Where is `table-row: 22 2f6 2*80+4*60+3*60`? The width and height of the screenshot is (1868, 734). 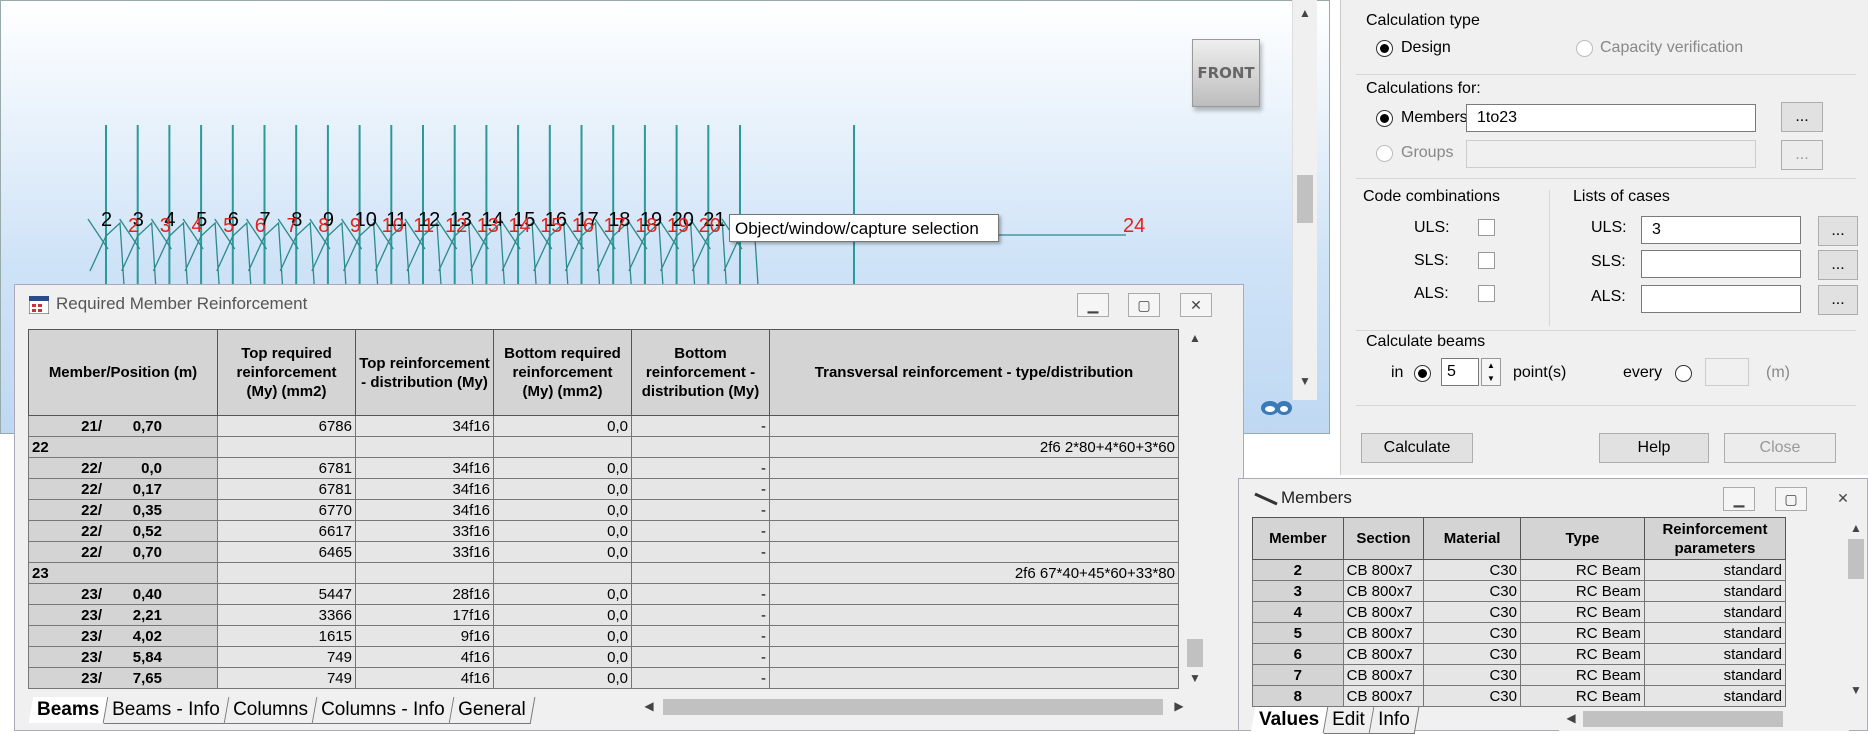
table-row: 22 2f6 2*80+4*60+3*60 is located at coordinates (603, 447).